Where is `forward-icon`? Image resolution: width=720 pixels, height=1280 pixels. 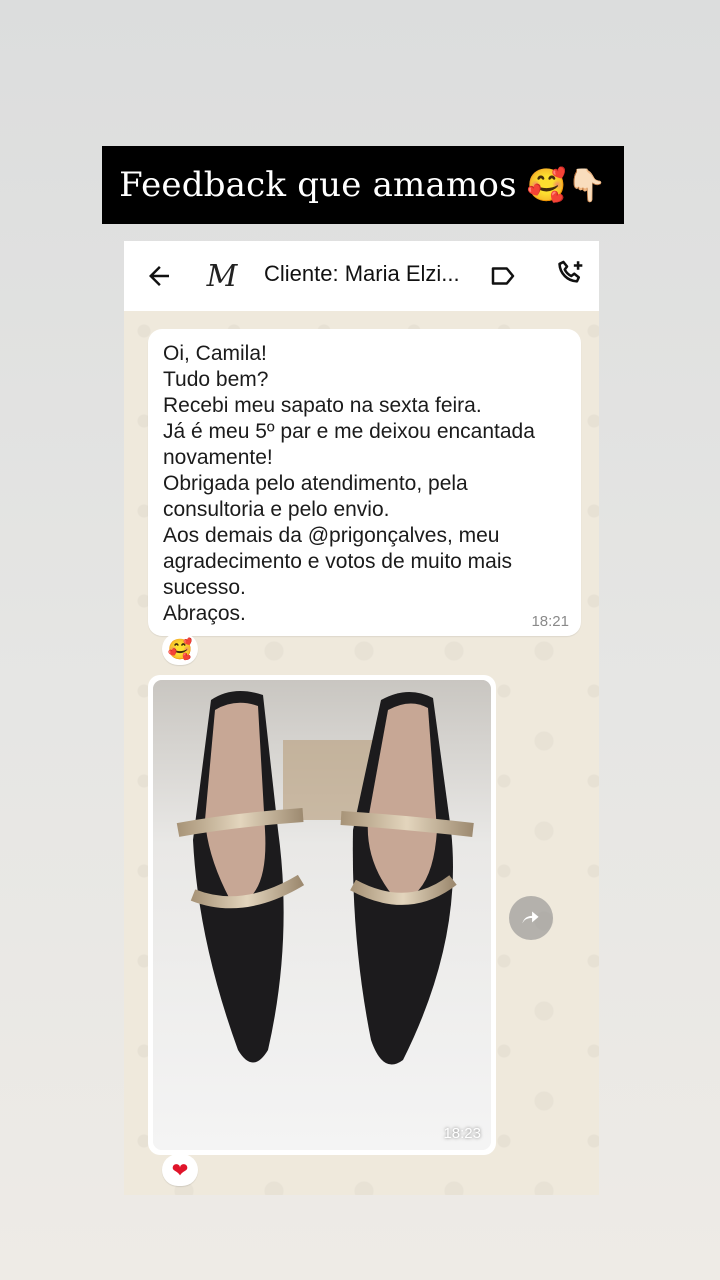 forward-icon is located at coordinates (531, 918).